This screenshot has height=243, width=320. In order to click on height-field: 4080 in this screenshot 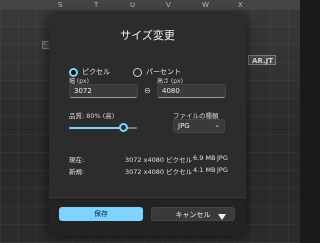, I will do `click(191, 91)`.